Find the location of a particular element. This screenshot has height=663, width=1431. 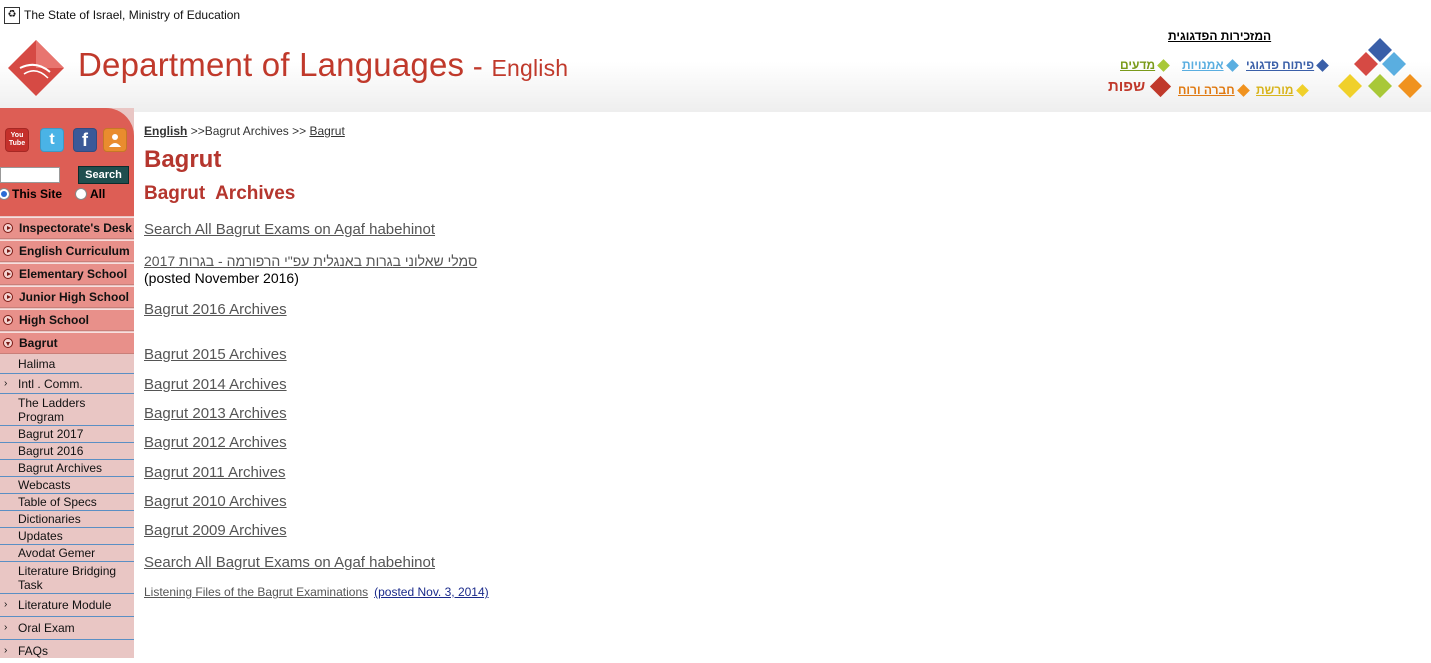

nav-item-label: English Curriculum is located at coordinates (74, 251).